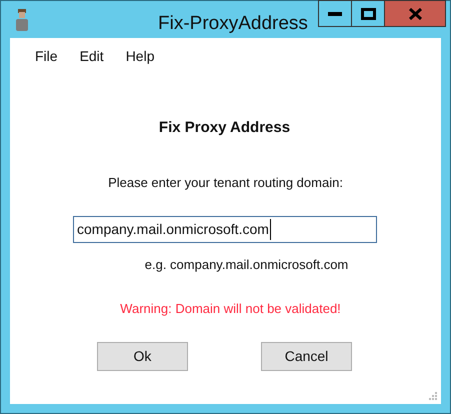 This screenshot has width=451, height=414. Describe the element at coordinates (46, 56) in the screenshot. I see `menu-item: File` at that location.